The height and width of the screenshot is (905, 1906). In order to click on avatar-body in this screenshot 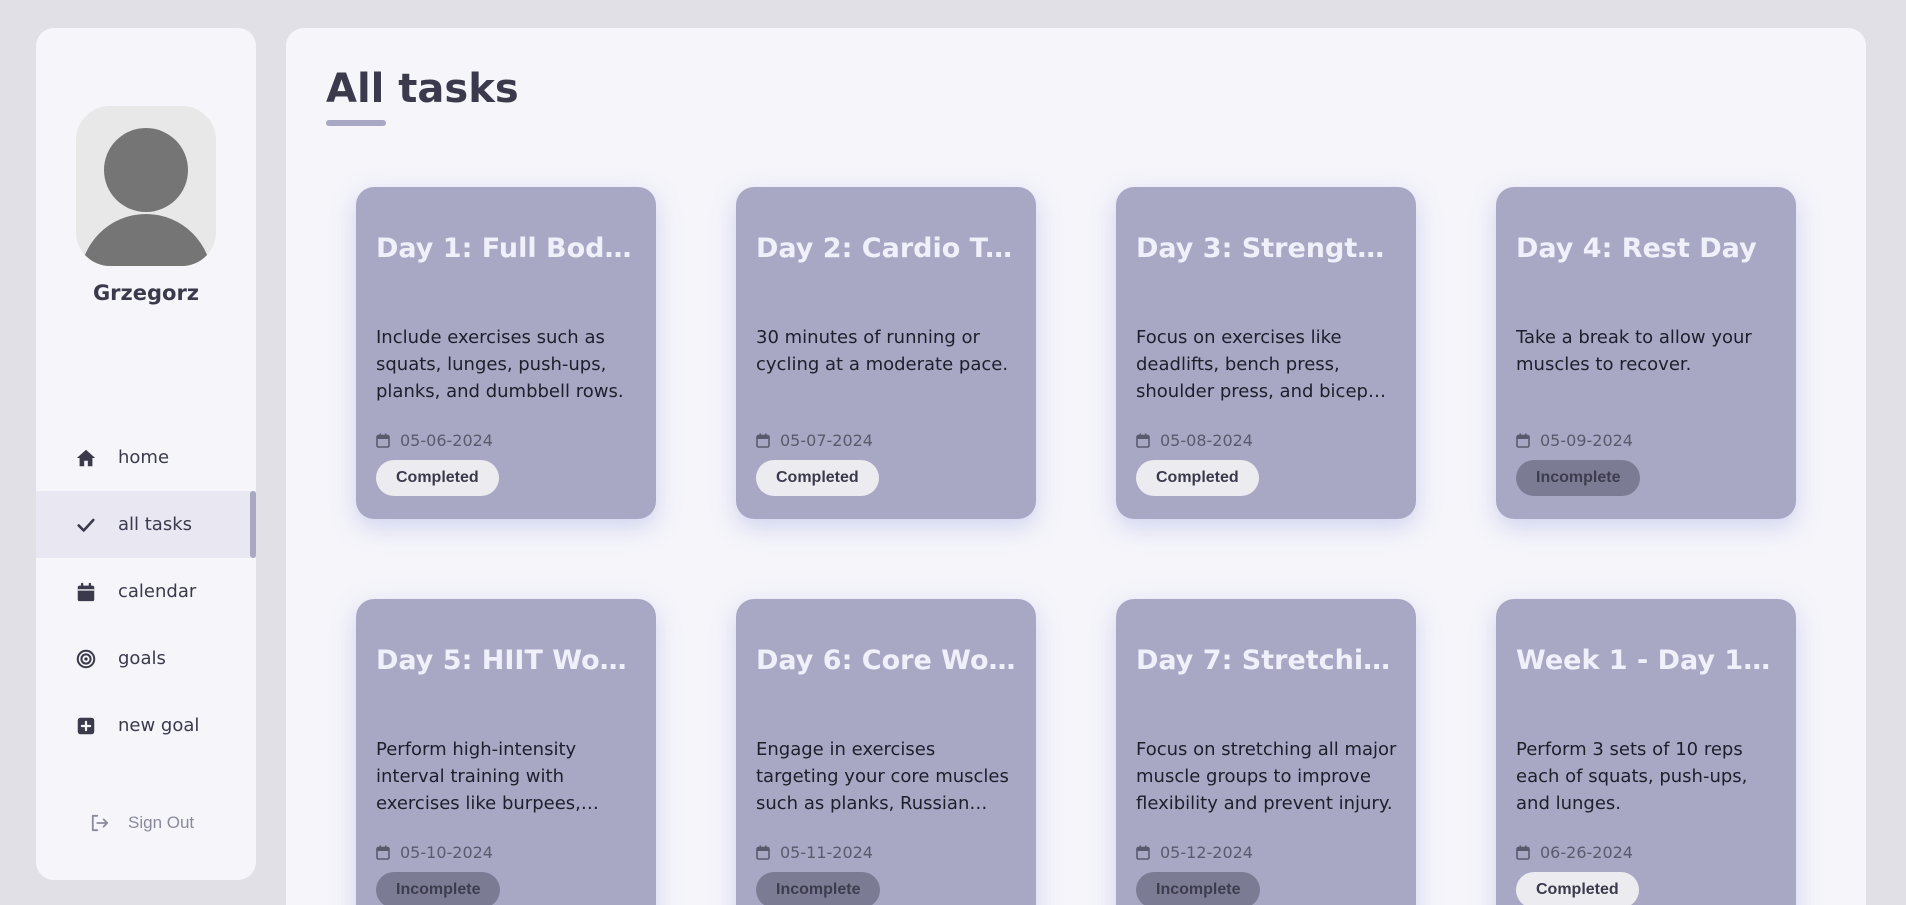, I will do `click(146, 240)`.